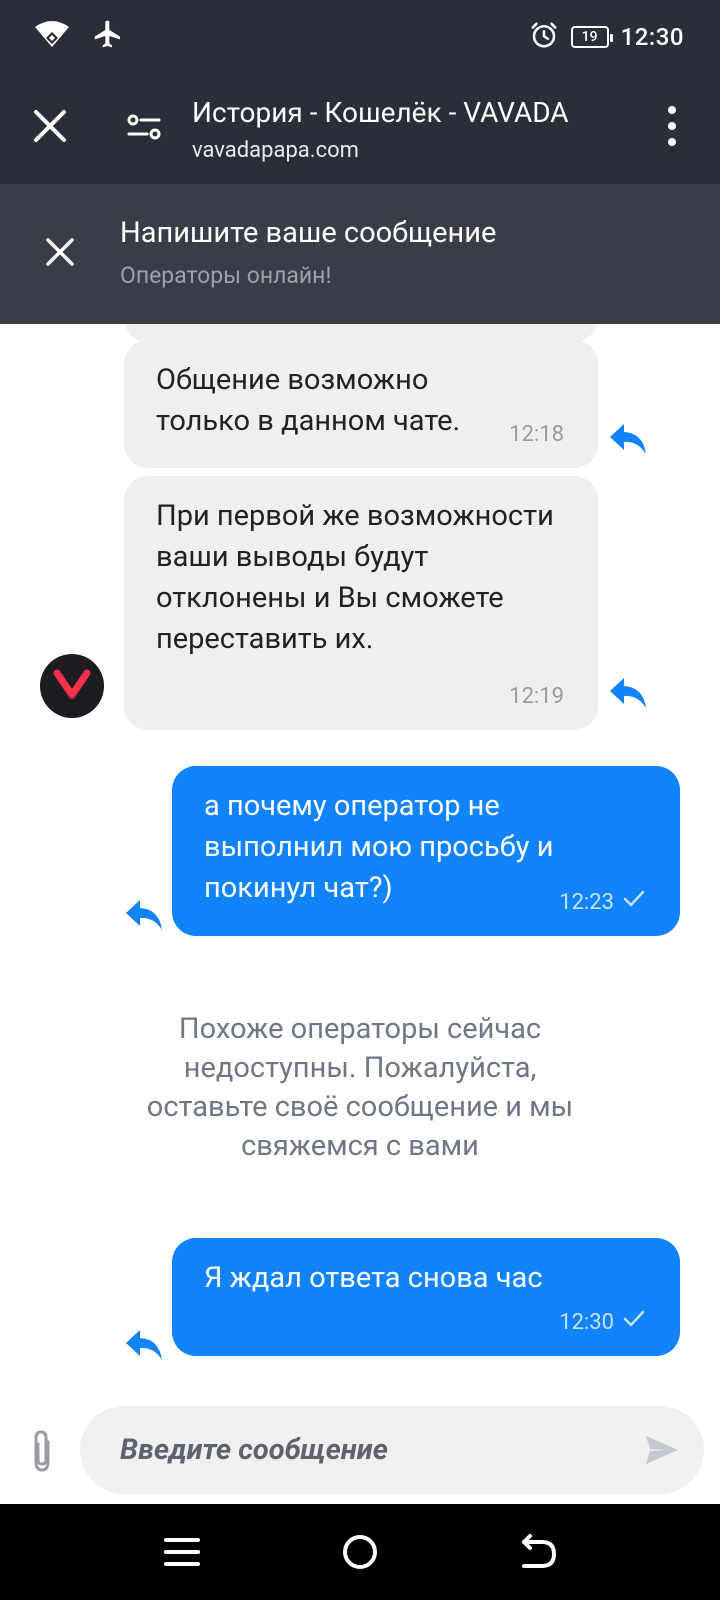 This screenshot has width=720, height=1600. Describe the element at coordinates (426, 1297) in the screenshot. I see `outgoing-message: Я ждал ответа снова час 12:30` at that location.